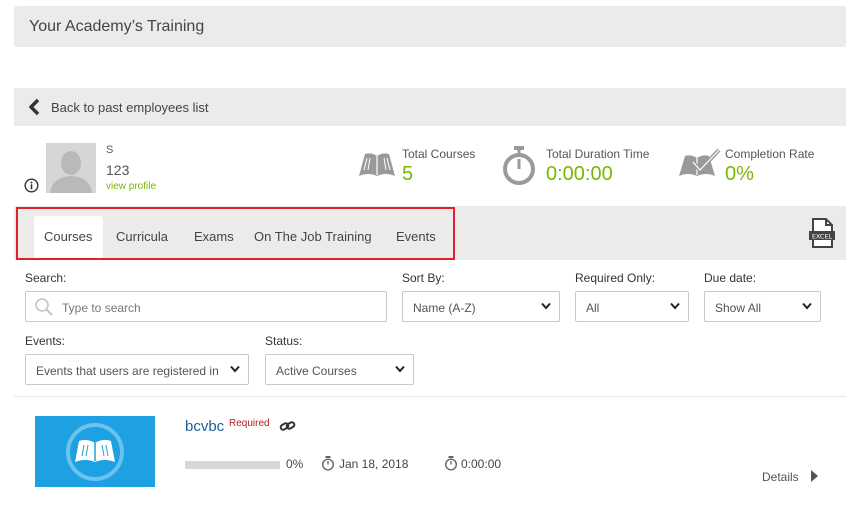 This screenshot has height=514, width=856. I want to click on avatar, so click(71, 168).